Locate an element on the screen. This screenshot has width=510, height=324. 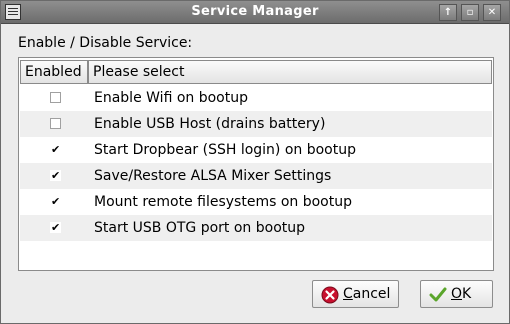
table-row: ✔ Save/Restore ALSA Mixer Settings is located at coordinates (256, 176).